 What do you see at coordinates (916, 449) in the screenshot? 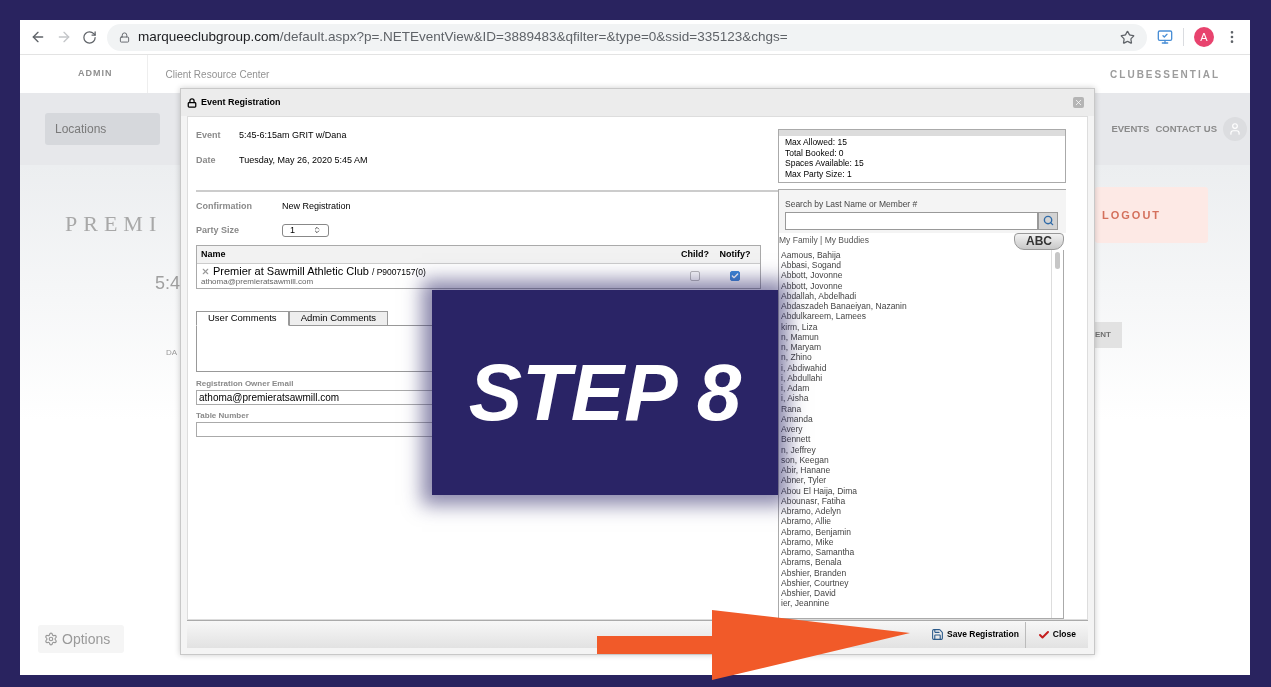
I see `member-name: n, Jeffrey` at bounding box center [916, 449].